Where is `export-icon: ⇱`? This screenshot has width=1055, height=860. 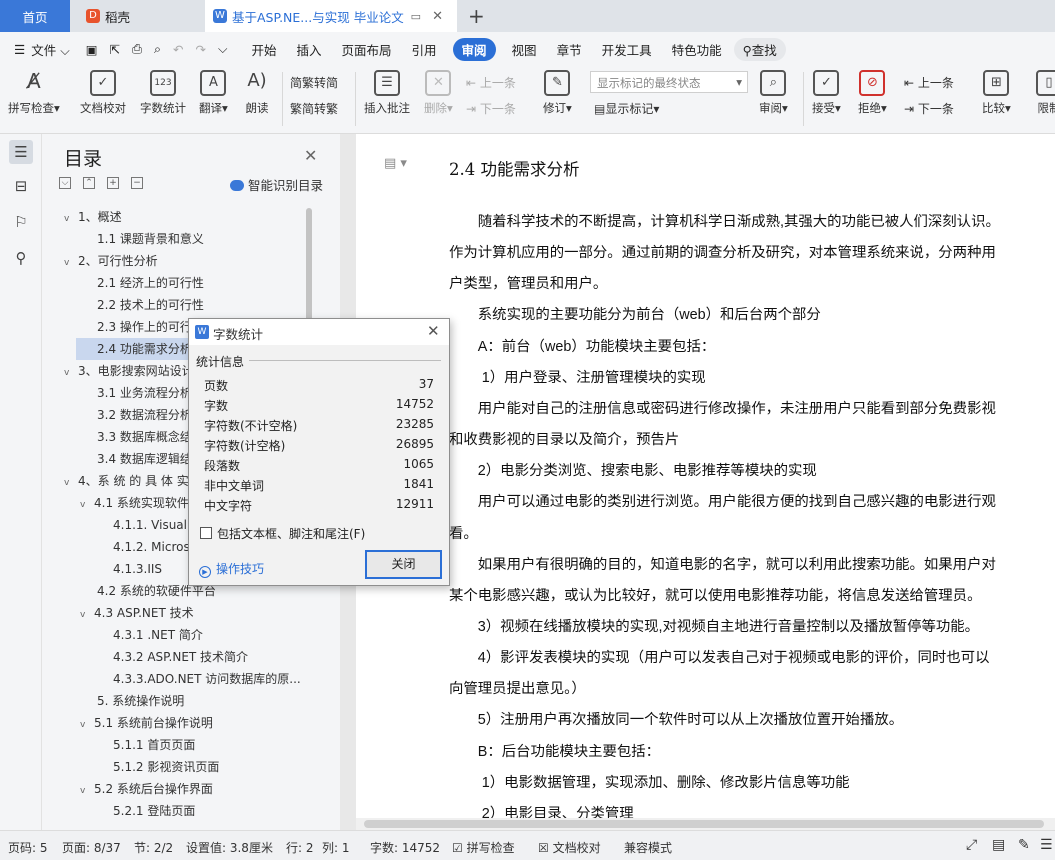
export-icon: ⇱ is located at coordinates (115, 49).